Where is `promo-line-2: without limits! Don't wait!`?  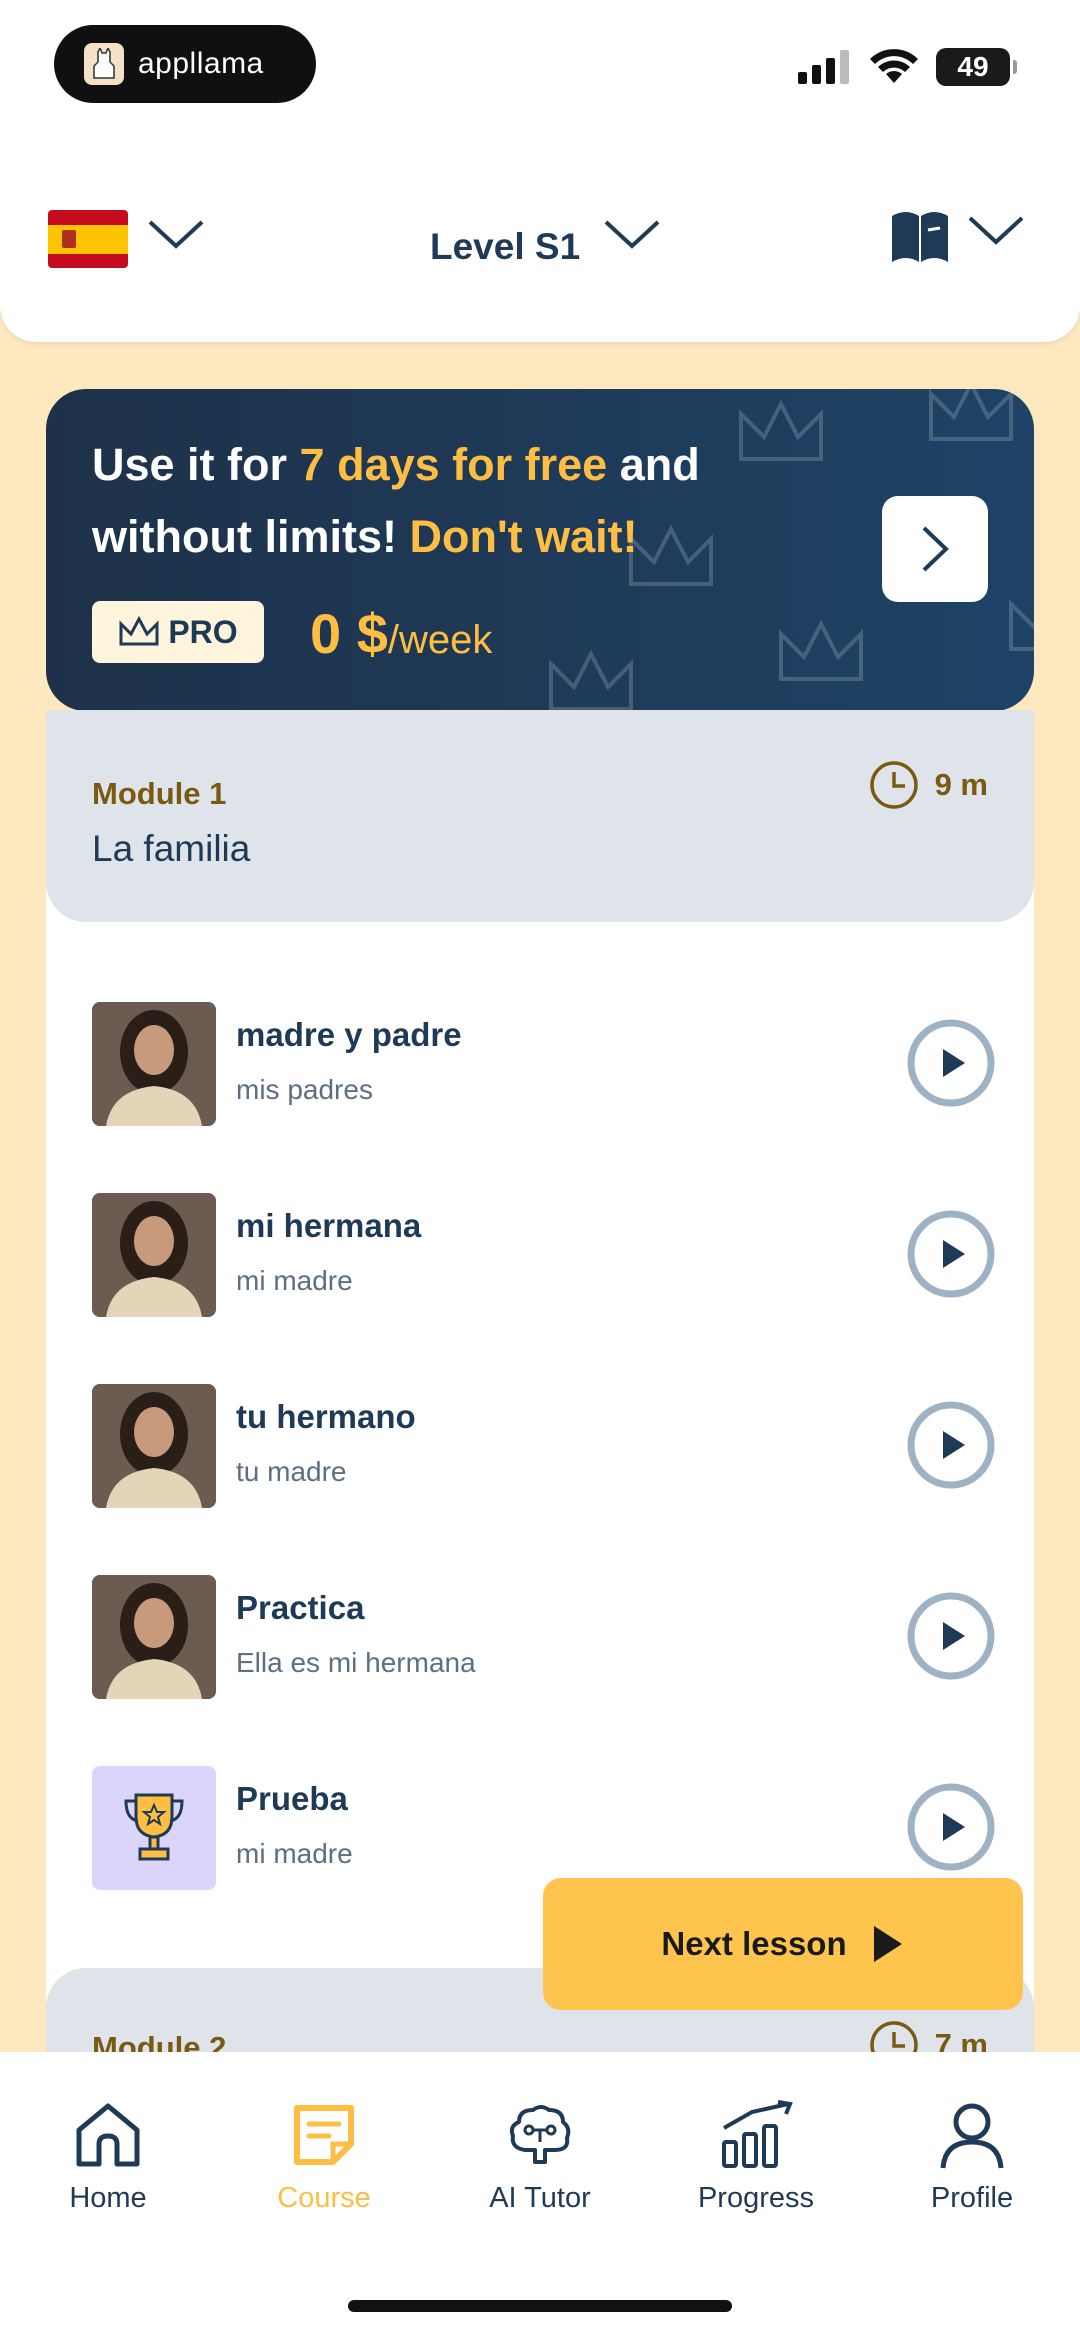 promo-line-2: without limits! Don't wait! is located at coordinates (365, 536).